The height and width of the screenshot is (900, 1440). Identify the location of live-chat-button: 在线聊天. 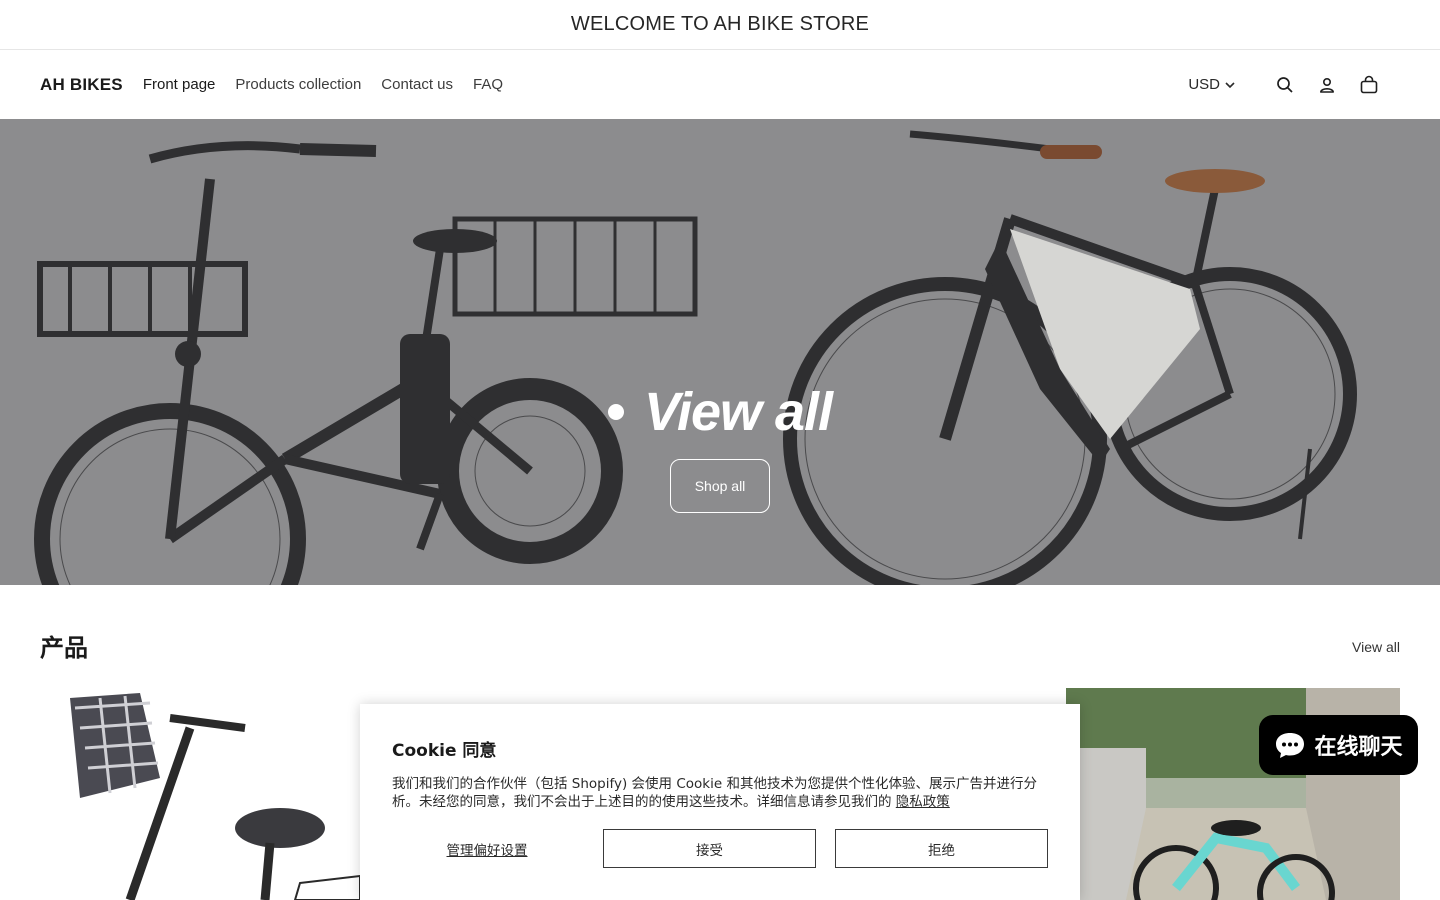
(1338, 745).